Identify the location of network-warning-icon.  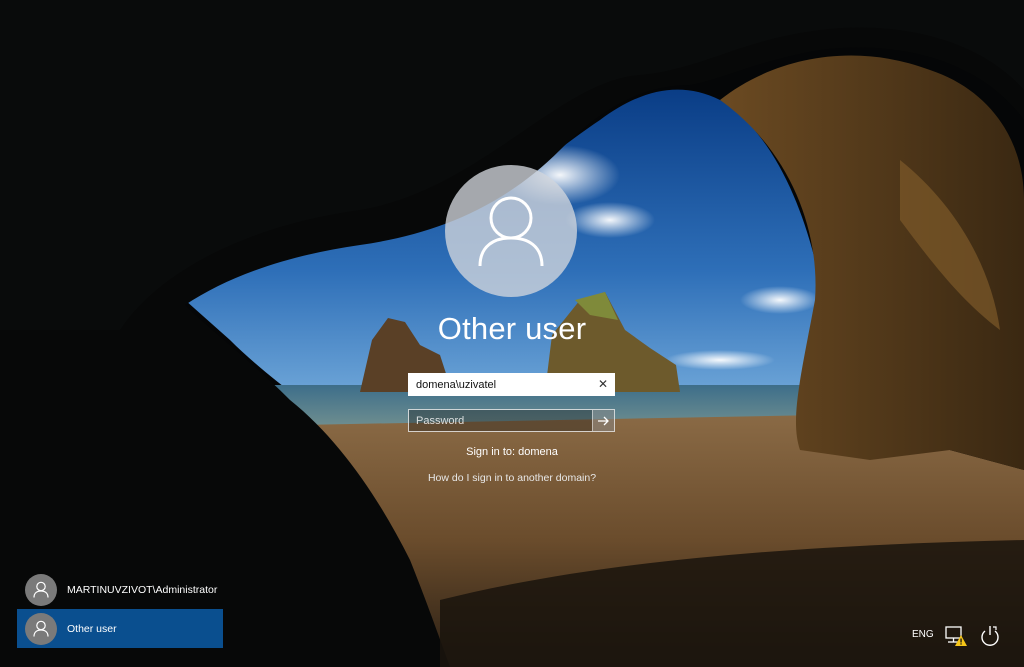
(956, 636).